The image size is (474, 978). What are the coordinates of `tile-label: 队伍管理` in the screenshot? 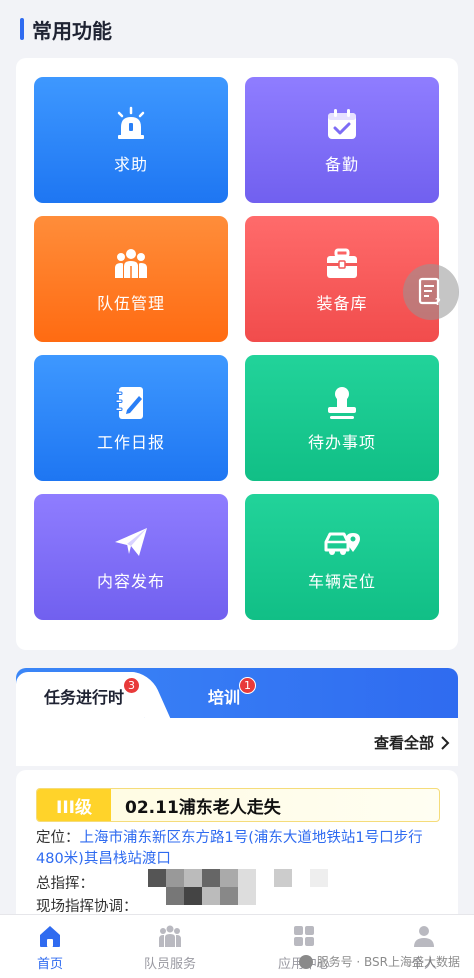 It's located at (130, 303).